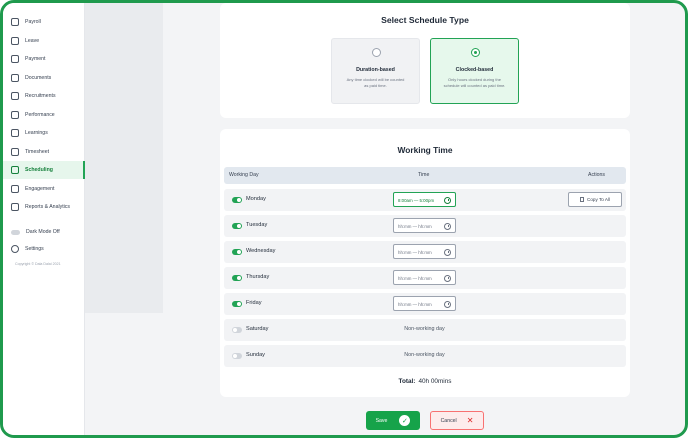 The image size is (688, 438). What do you see at coordinates (33, 22) in the screenshot?
I see `sidebar-item-label: Payroll` at bounding box center [33, 22].